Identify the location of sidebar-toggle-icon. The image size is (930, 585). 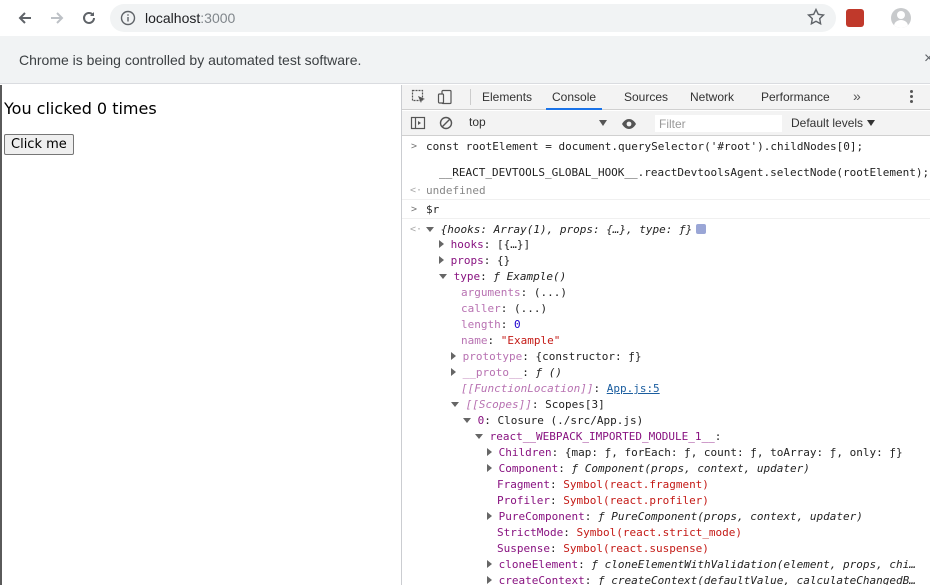
(418, 123).